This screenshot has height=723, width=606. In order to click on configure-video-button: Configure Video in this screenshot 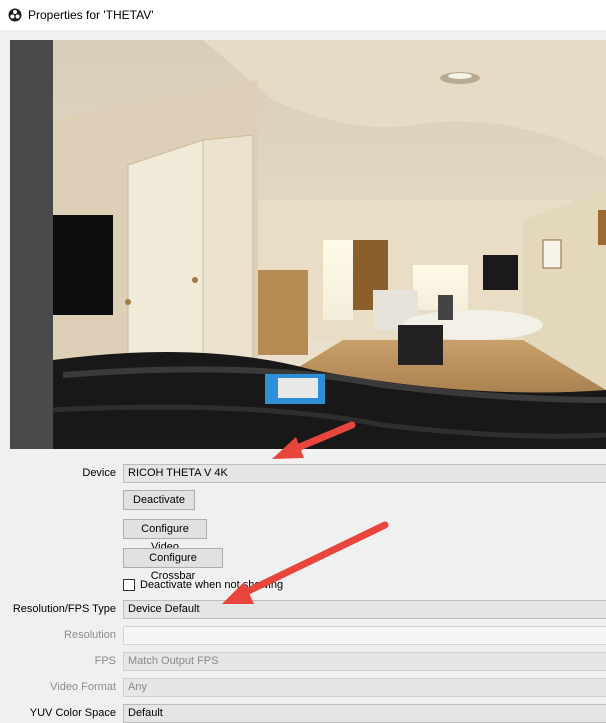, I will do `click(165, 536)`.